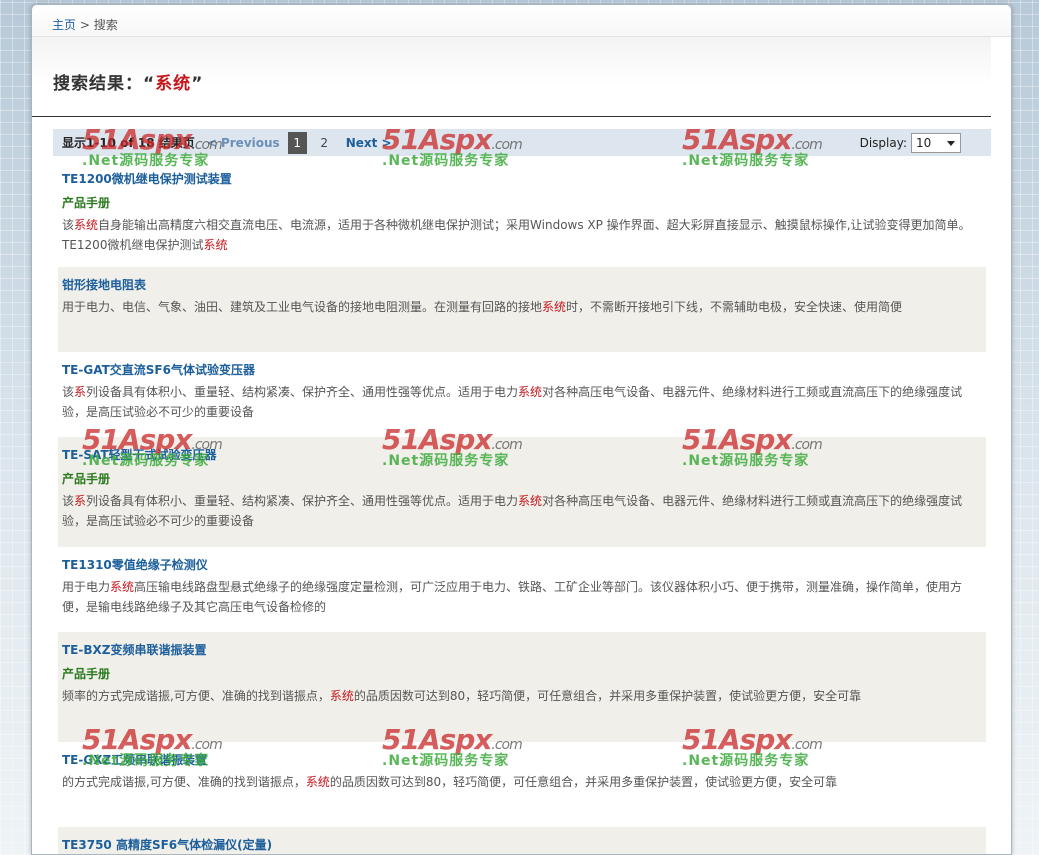 The height and width of the screenshot is (855, 1039). What do you see at coordinates (297, 142) in the screenshot?
I see `page-1-link: 1` at bounding box center [297, 142].